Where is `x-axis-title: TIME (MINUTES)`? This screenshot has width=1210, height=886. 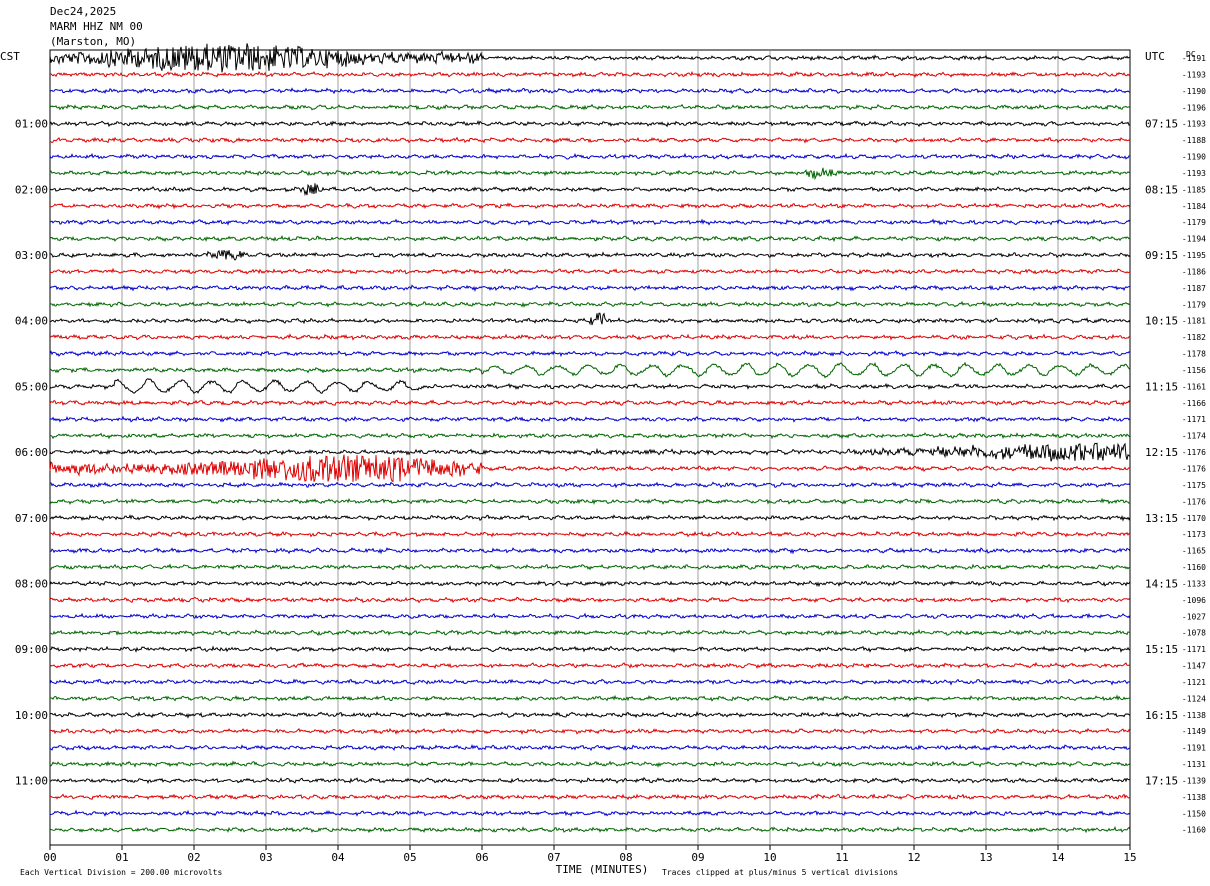 x-axis-title: TIME (MINUTES) is located at coordinates (602, 869).